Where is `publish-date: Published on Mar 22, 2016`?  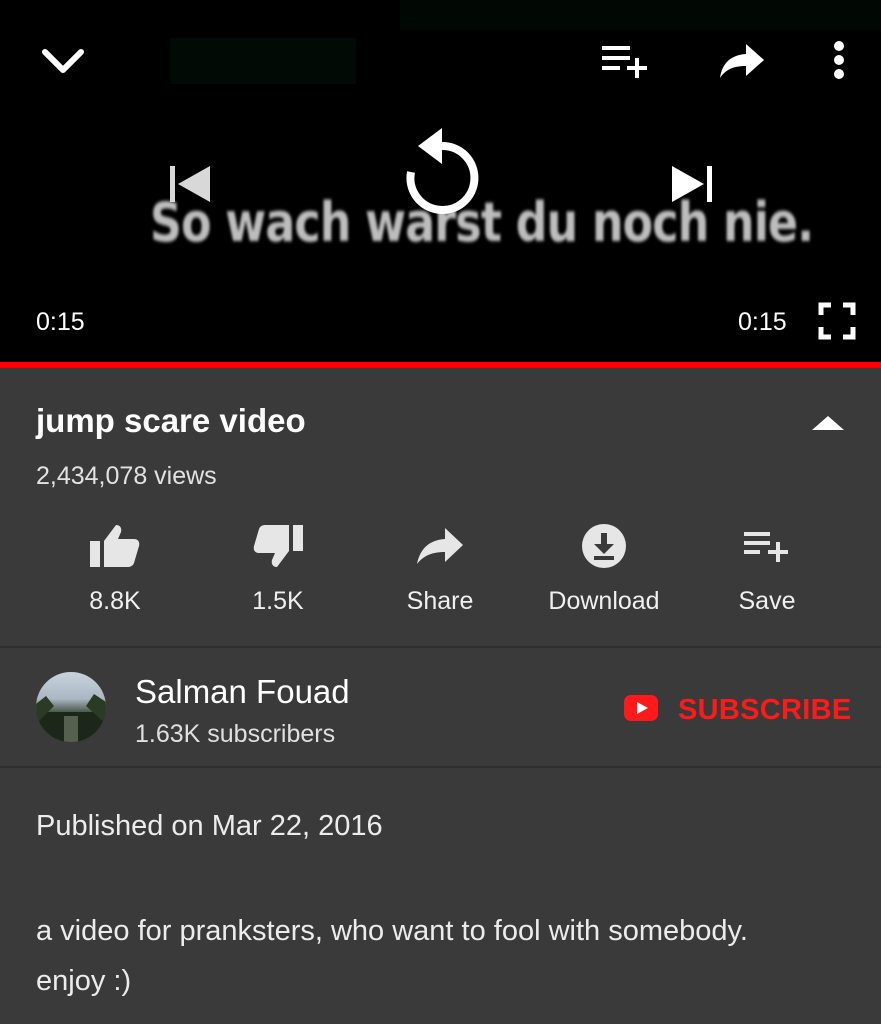
publish-date: Published on Mar 22, 2016 is located at coordinates (209, 826).